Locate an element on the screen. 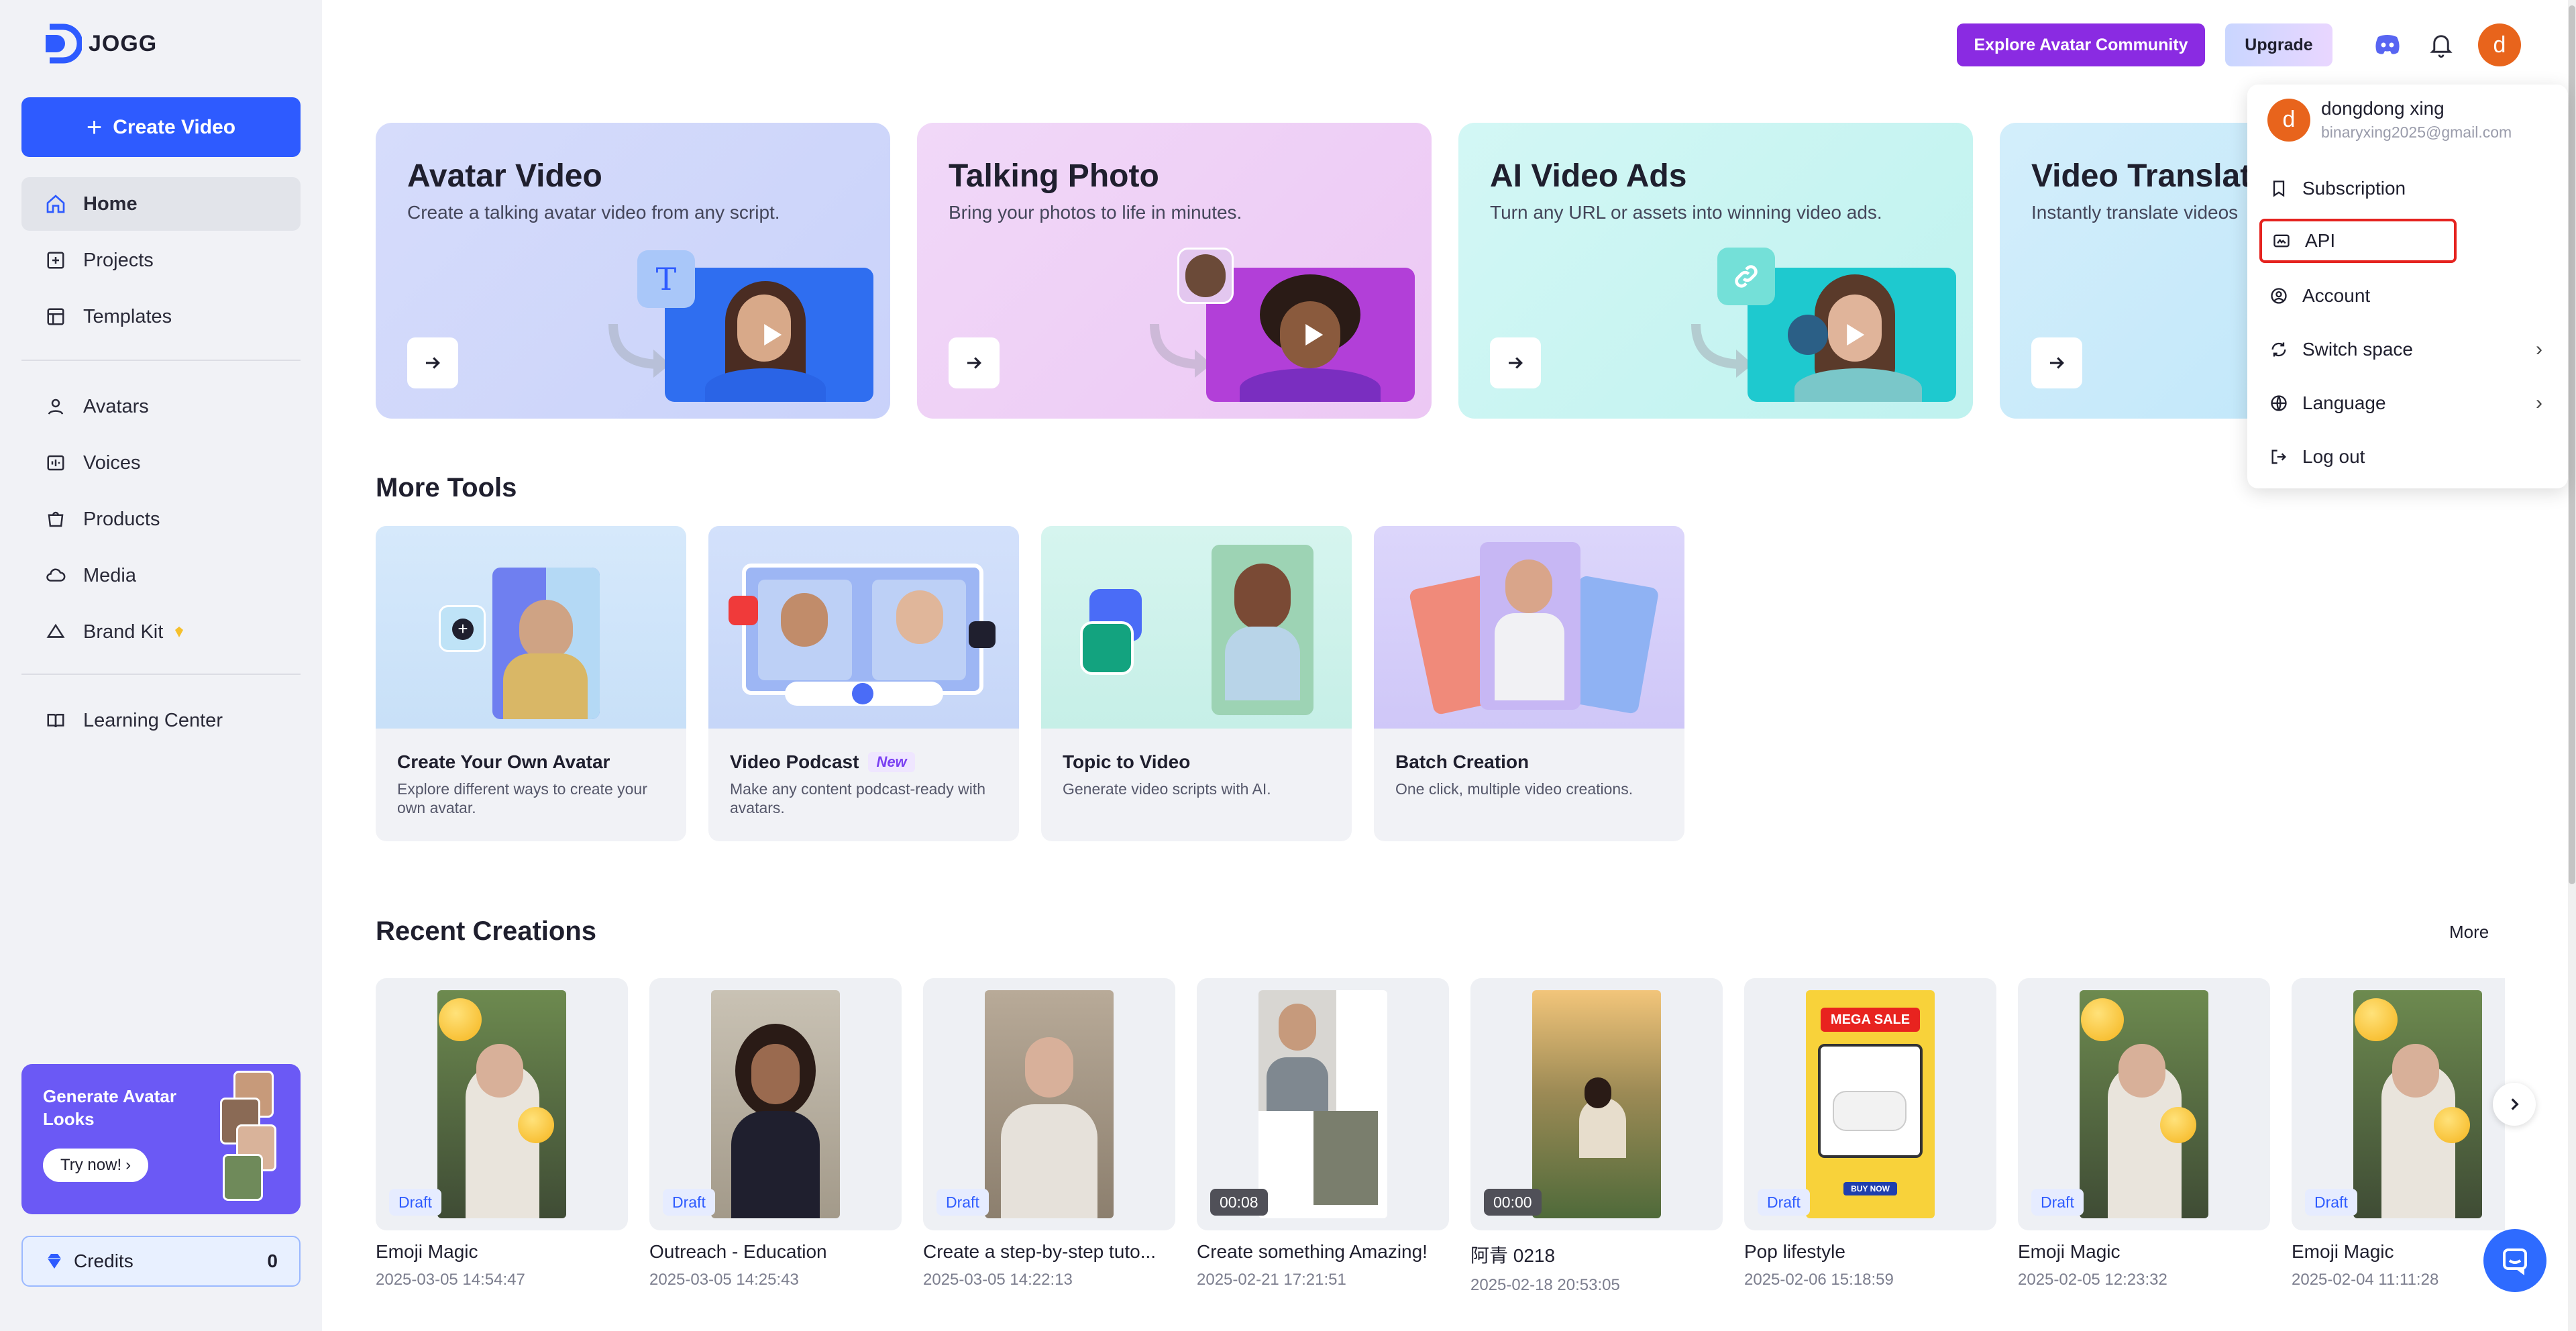 Image resolution: width=2576 pixels, height=1331 pixels. sidebar-item-avatars: Avatars is located at coordinates (161, 406).